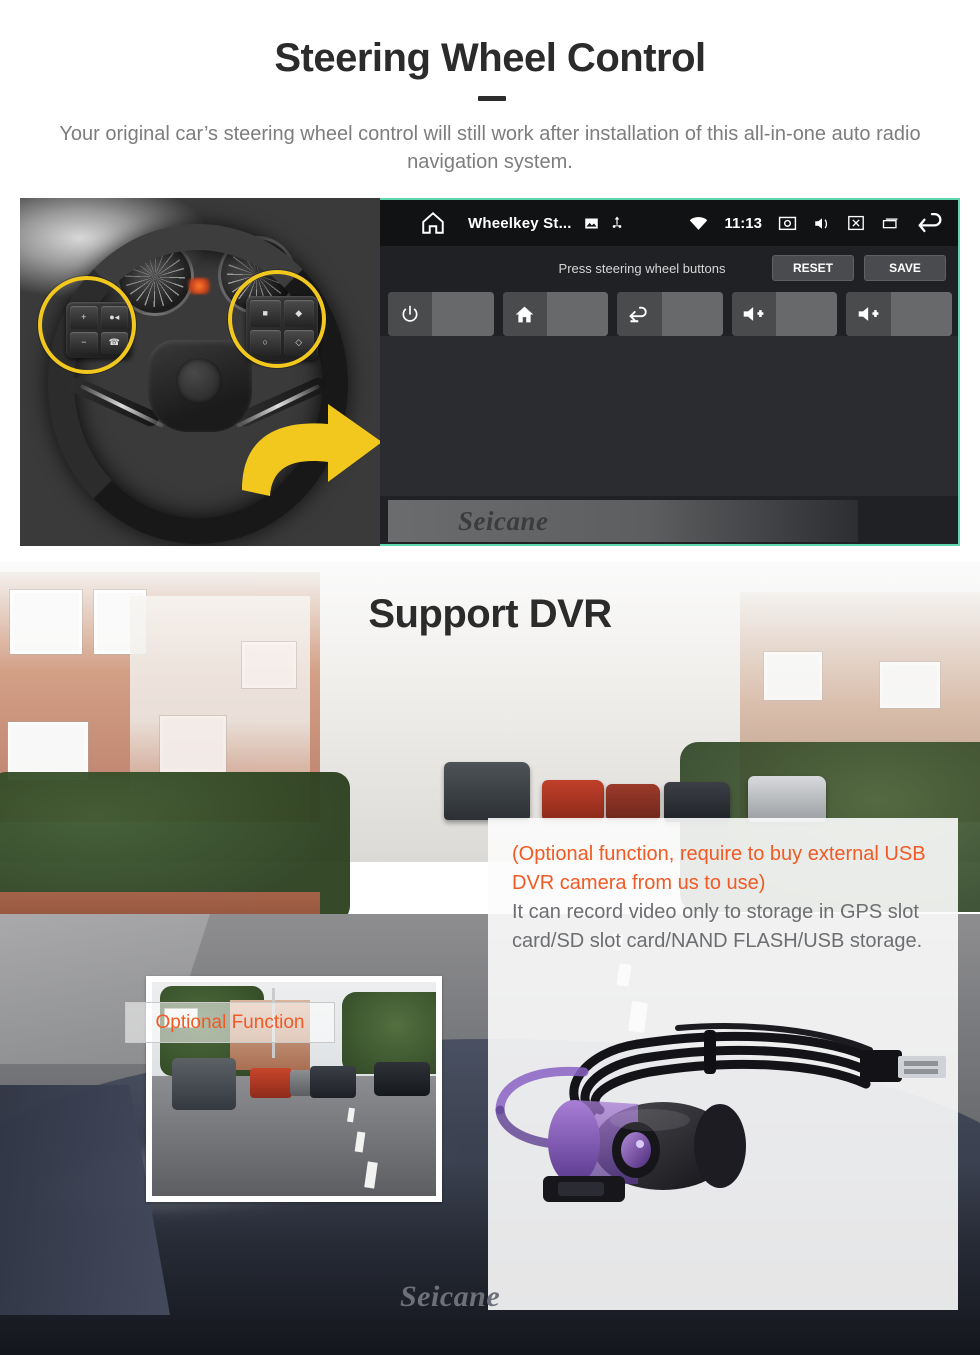 Image resolution: width=980 pixels, height=1355 pixels. I want to click on key-tile-back, so click(670, 314).